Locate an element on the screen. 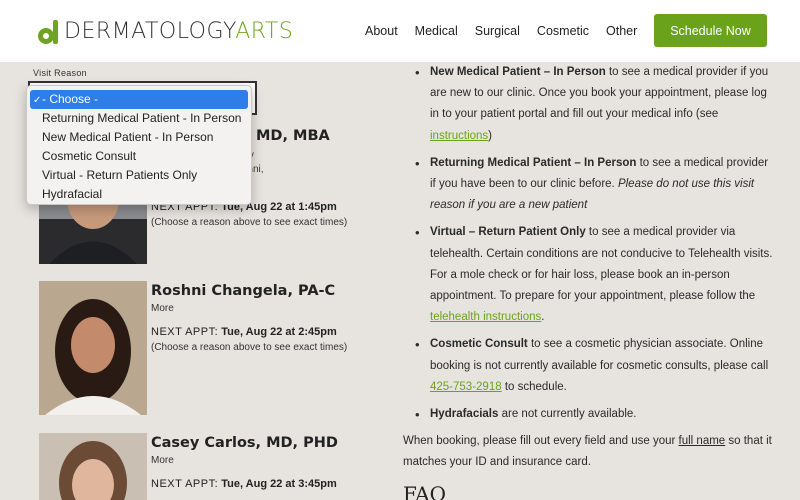  nav-other: Other is located at coordinates (621, 31).